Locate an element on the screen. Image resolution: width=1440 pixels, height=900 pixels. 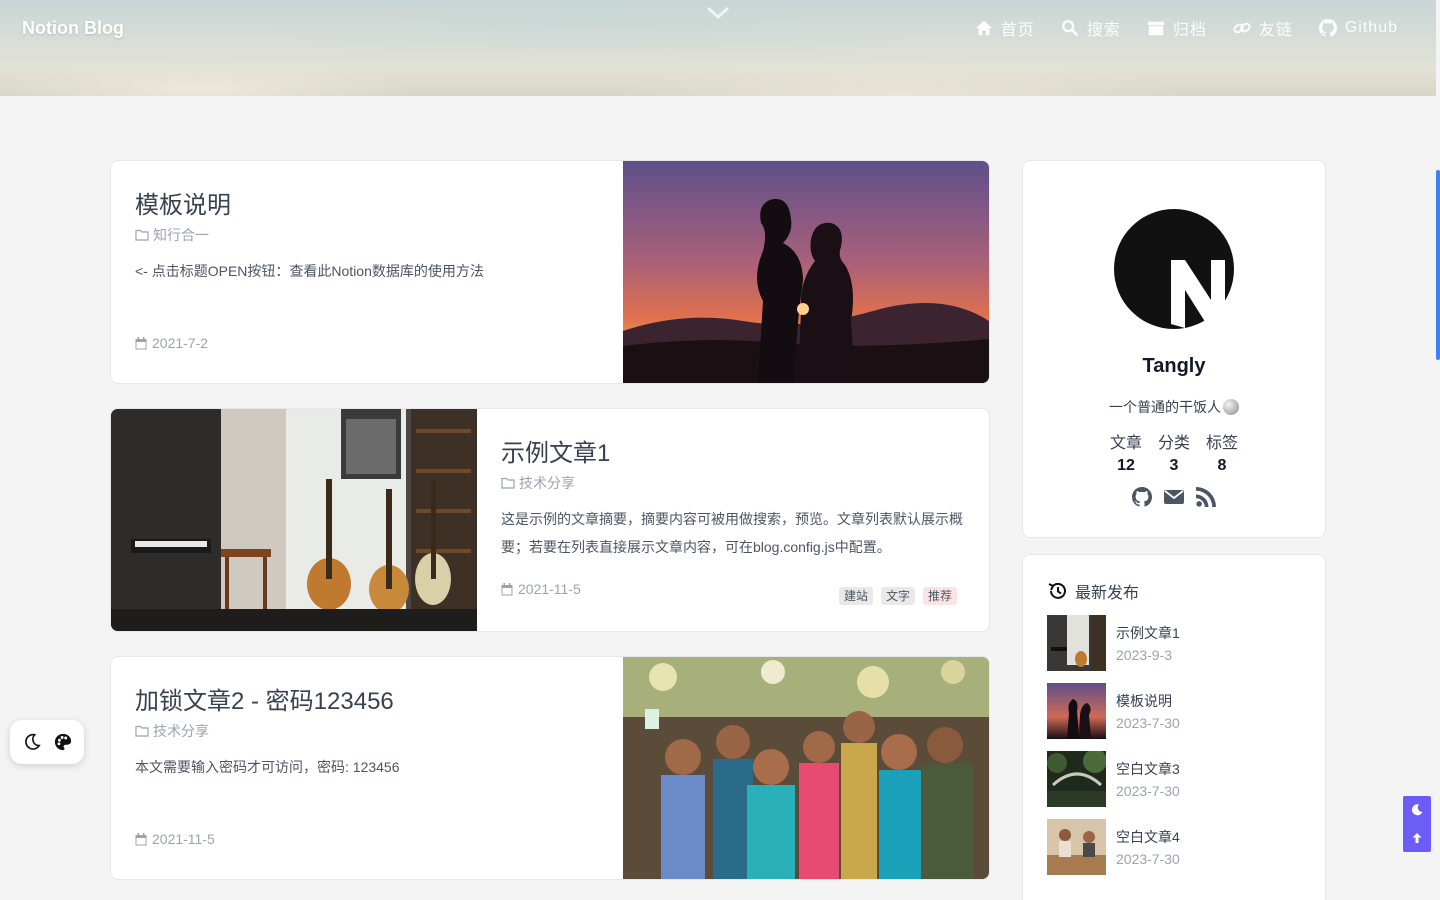
recent-post-title: 空白文章4 is located at coordinates (1148, 837).